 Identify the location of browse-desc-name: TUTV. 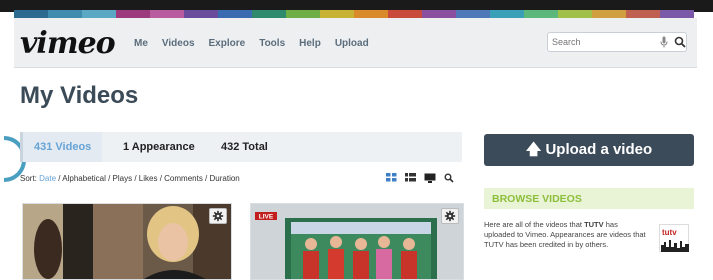
(594, 224).